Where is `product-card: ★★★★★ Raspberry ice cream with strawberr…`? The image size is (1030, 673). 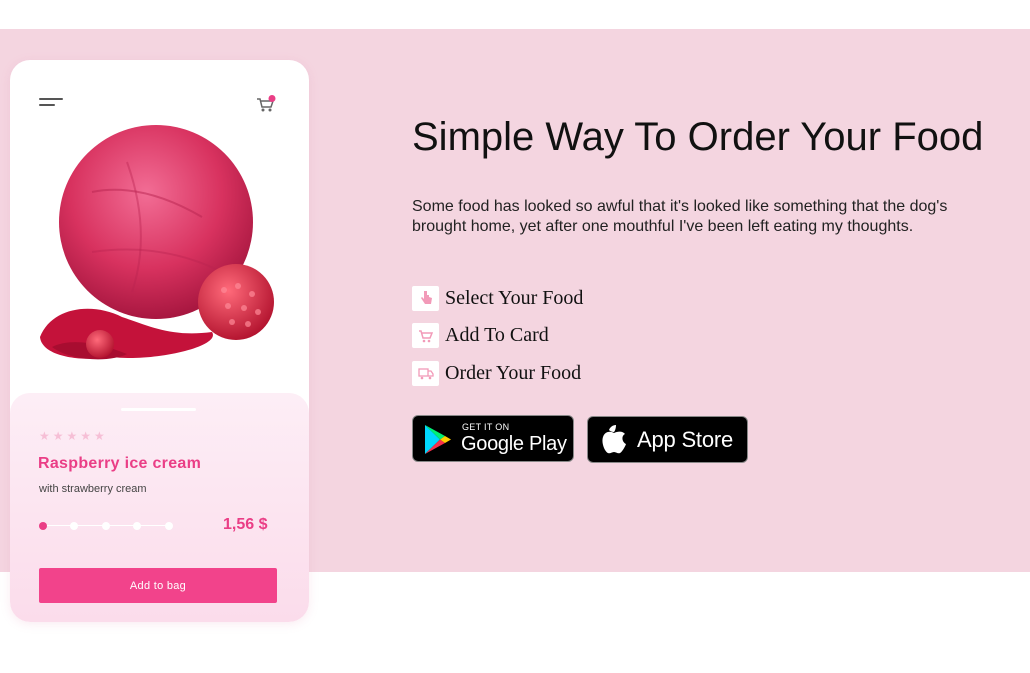
product-card: ★★★★★ Raspberry ice cream with strawberr… is located at coordinates (159, 507).